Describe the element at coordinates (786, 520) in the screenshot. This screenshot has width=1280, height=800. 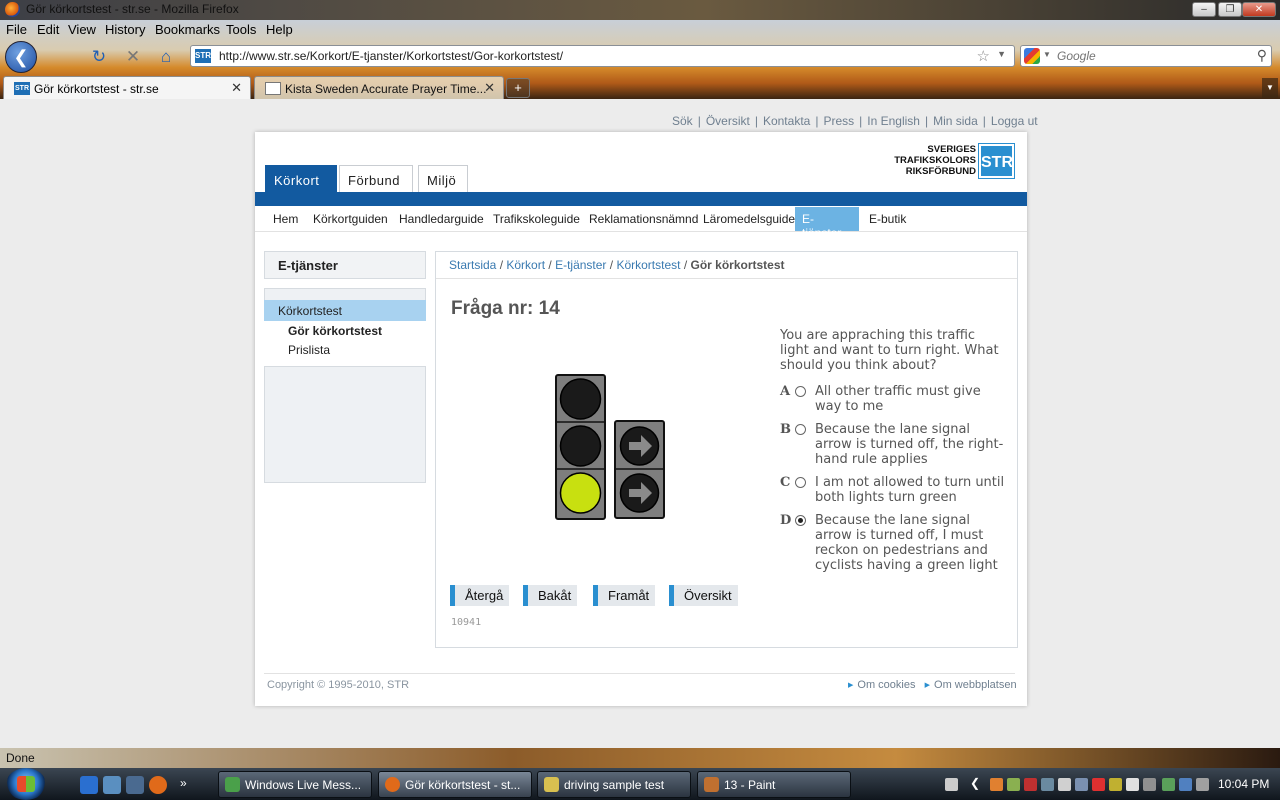
I see `option-letter: D` at that location.